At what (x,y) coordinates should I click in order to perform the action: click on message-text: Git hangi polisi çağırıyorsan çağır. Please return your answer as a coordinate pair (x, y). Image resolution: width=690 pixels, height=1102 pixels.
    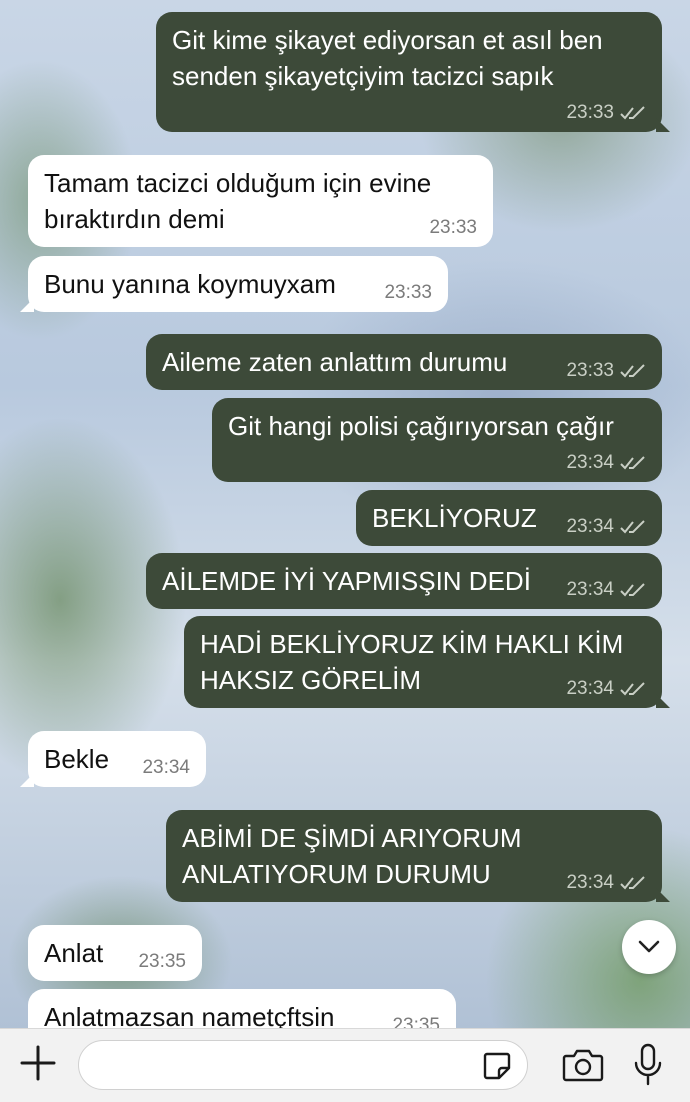
    Looking at the image, I should click on (421, 426).